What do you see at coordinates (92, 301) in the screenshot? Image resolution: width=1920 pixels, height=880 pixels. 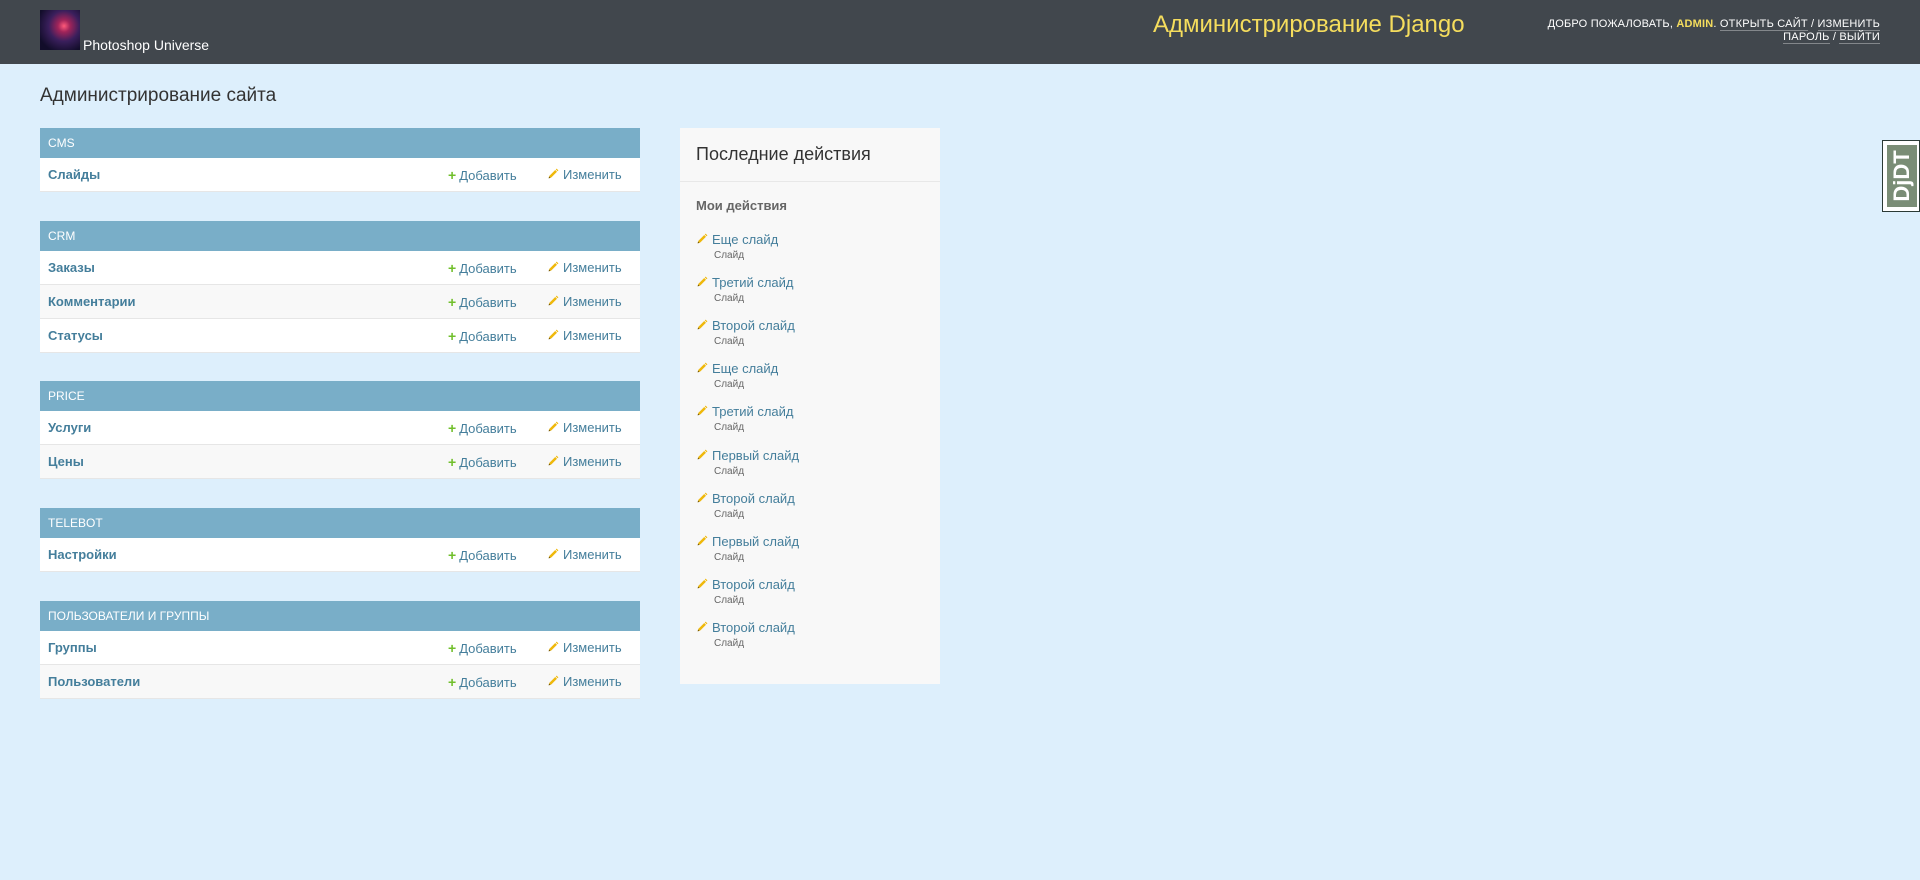 I see `model-link: Комментарии` at bounding box center [92, 301].